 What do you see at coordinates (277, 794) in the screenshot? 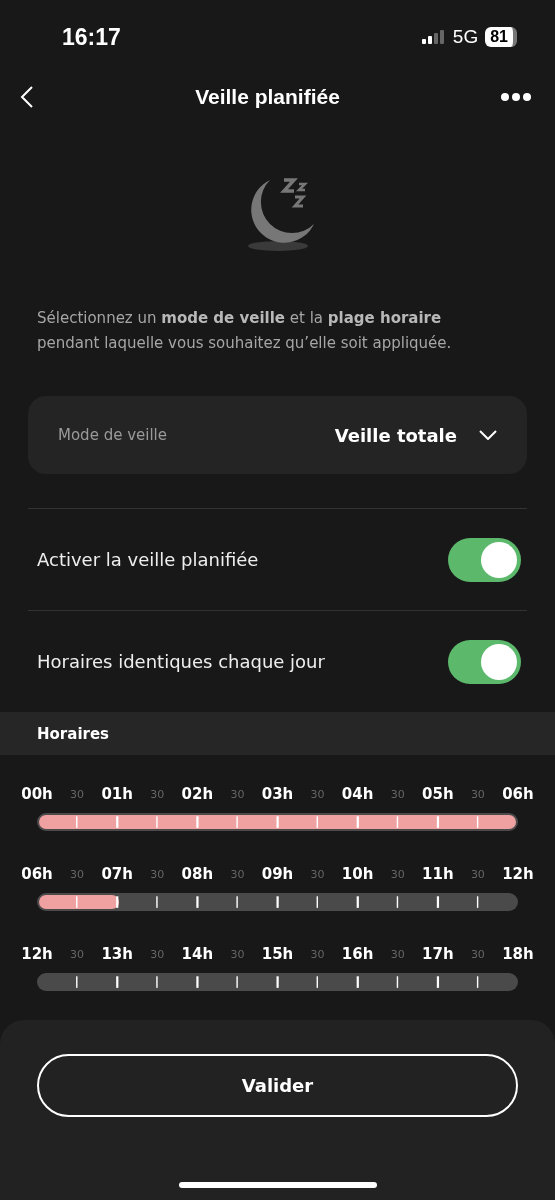
I see `hour-label: 03h` at bounding box center [277, 794].